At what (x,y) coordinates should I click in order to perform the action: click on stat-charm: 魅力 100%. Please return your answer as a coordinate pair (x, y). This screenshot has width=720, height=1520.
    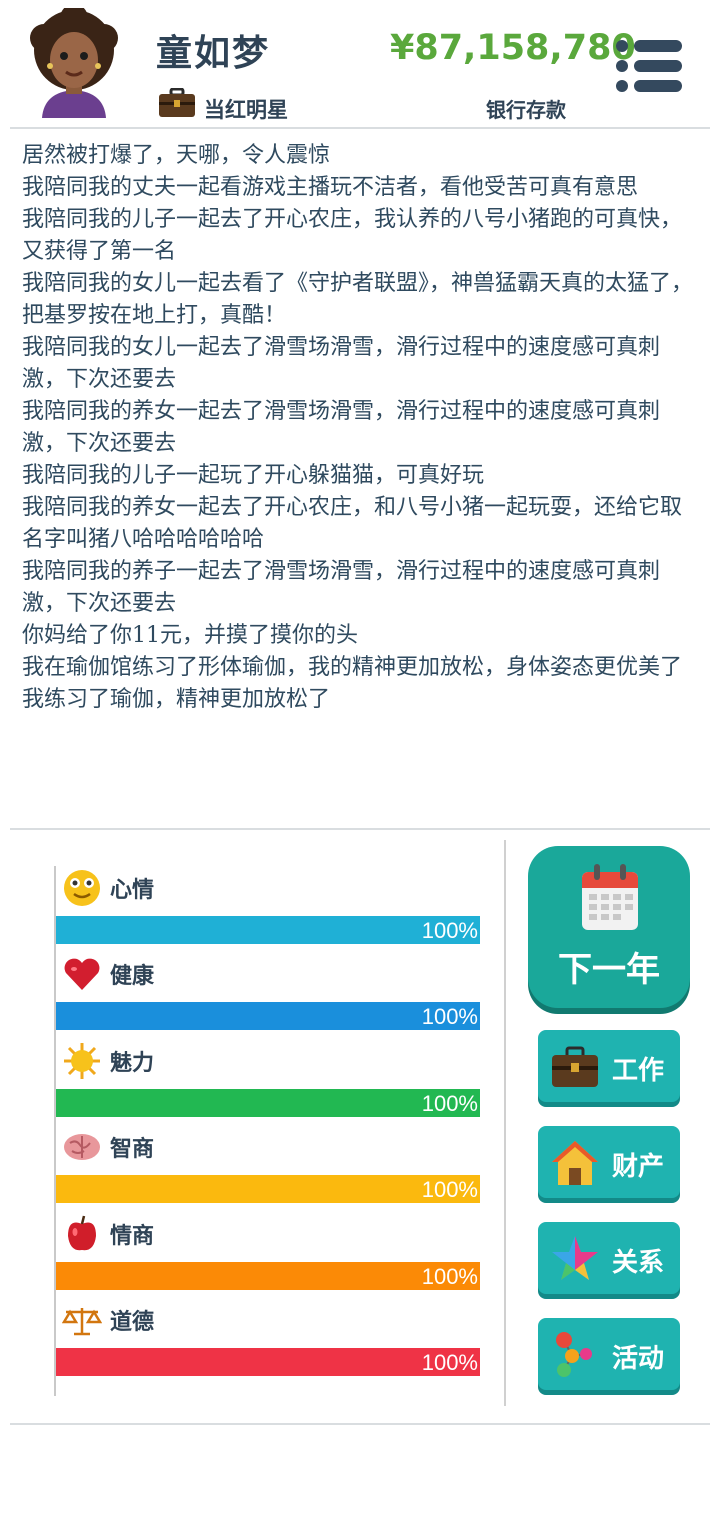
    Looking at the image, I should click on (268, 1082).